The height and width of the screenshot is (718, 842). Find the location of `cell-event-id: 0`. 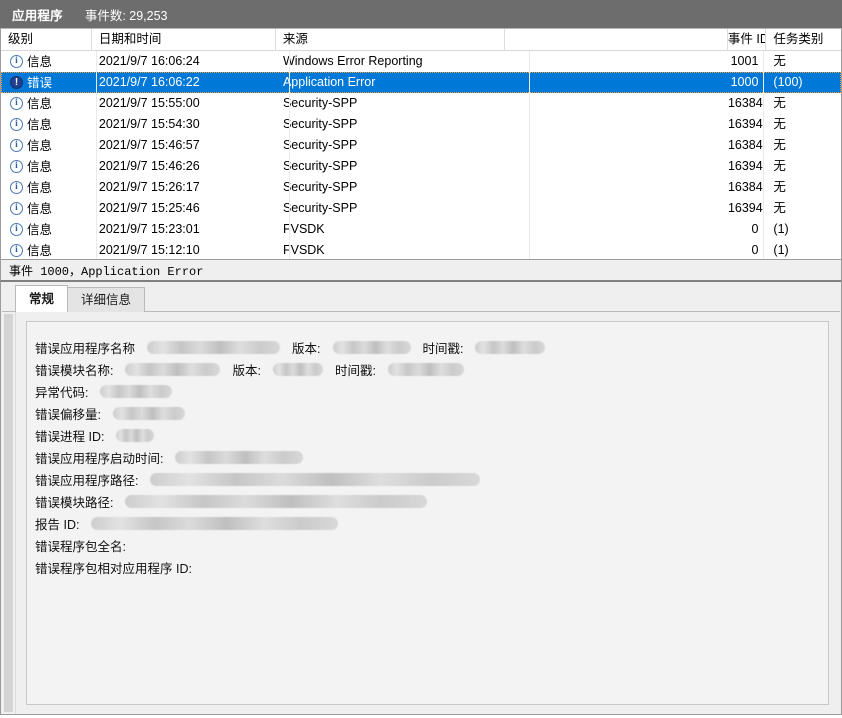

cell-event-id: 0 is located at coordinates (755, 250).